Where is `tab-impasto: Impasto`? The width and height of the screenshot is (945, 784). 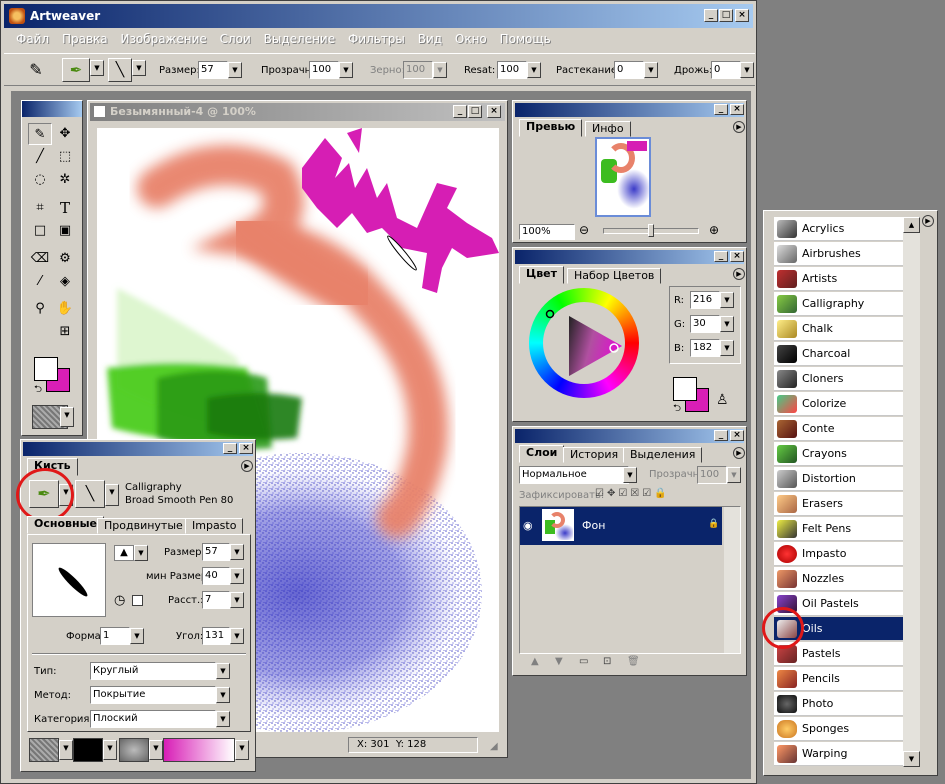
tab-impasto: Impasto is located at coordinates (214, 526).